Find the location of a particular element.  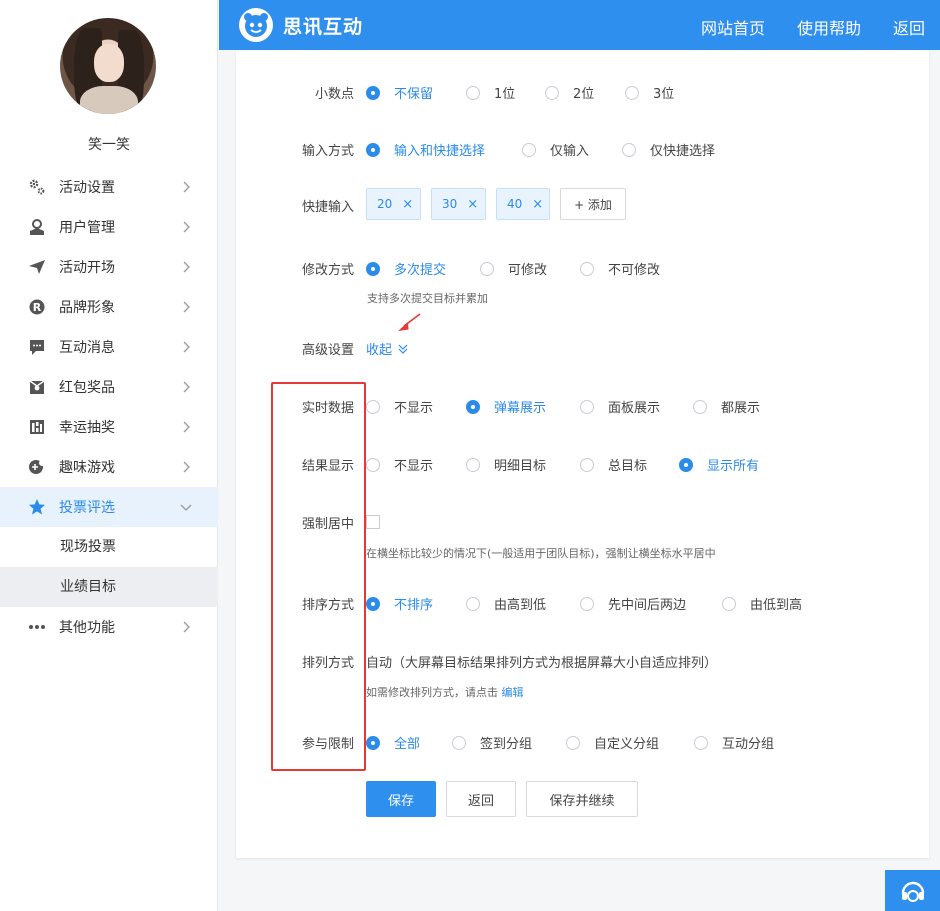

sidebar-item-label: 活动设置 is located at coordinates (87, 188).